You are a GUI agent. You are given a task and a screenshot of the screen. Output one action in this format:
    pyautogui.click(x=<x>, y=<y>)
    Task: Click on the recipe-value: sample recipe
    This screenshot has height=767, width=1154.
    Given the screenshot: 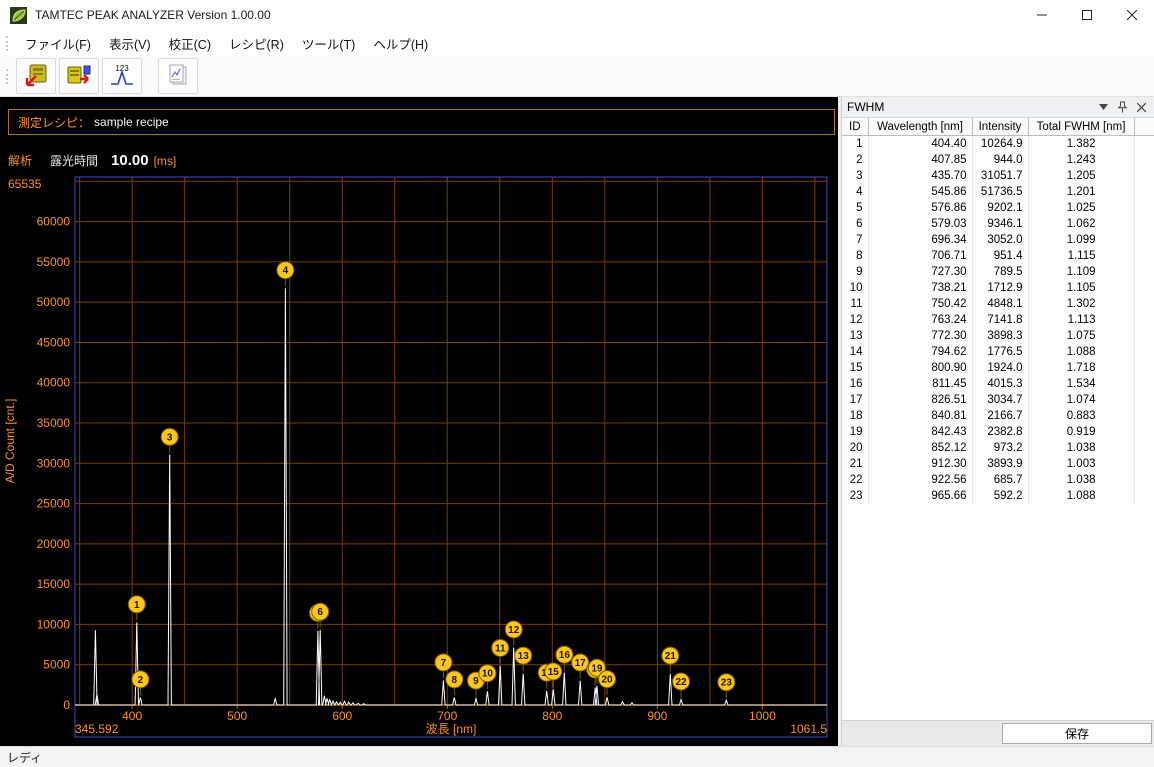 What is the action you would take?
    pyautogui.click(x=131, y=122)
    